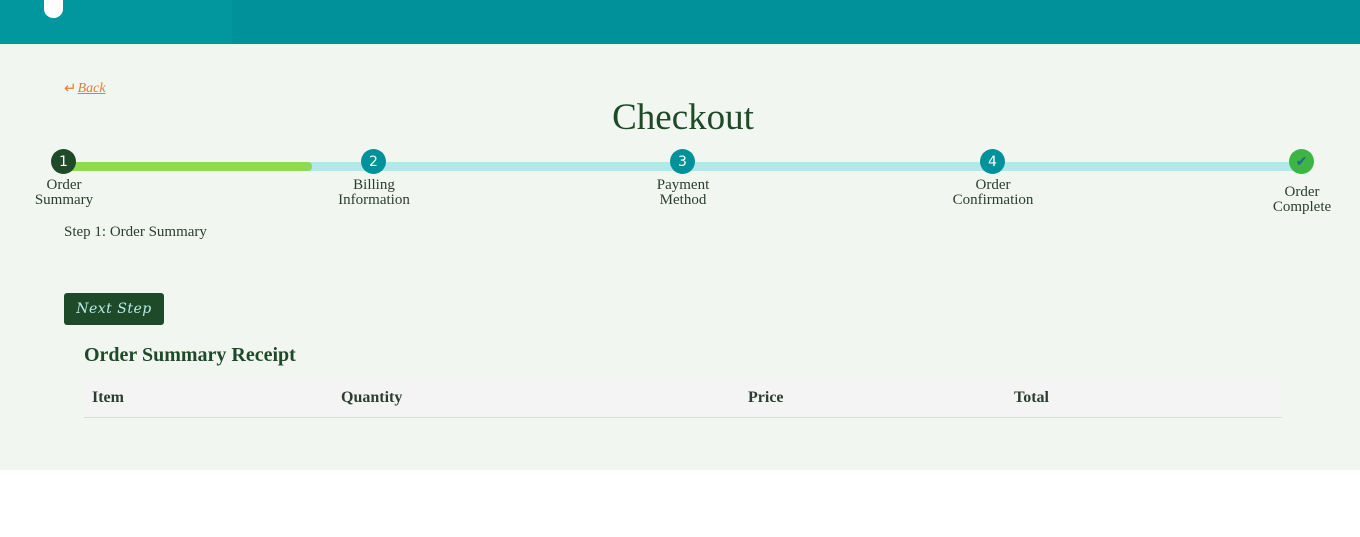  I want to click on step-4-label: Order Confirmation, so click(993, 193).